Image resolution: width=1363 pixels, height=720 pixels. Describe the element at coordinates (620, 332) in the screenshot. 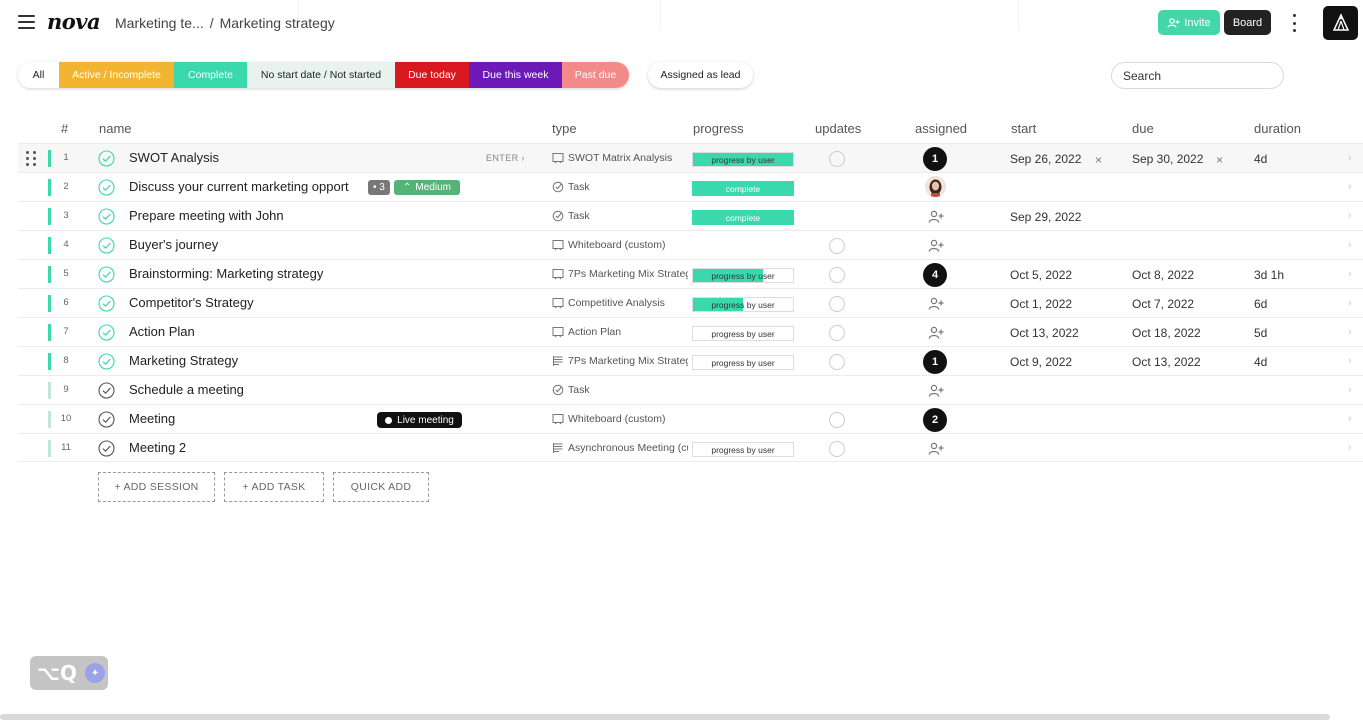

I see `task-type: Action Plan` at that location.